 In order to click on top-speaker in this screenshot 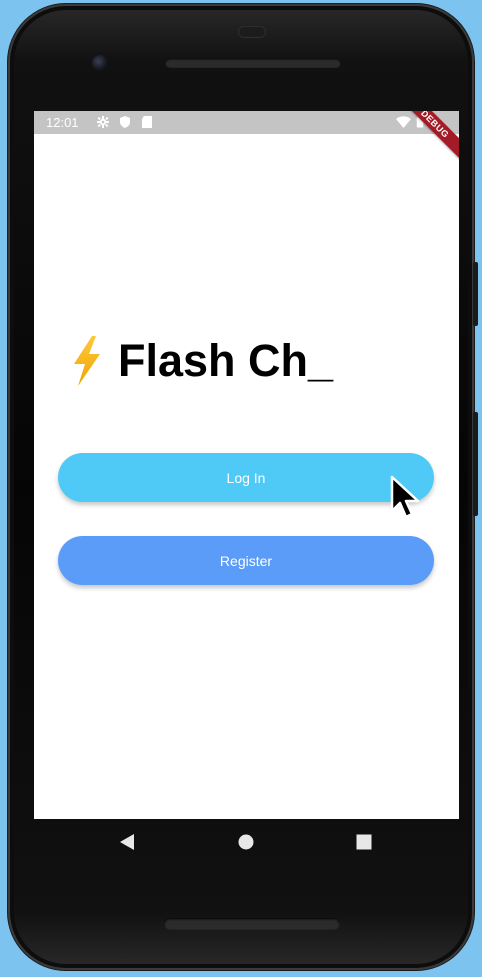, I will do `click(253, 63)`.